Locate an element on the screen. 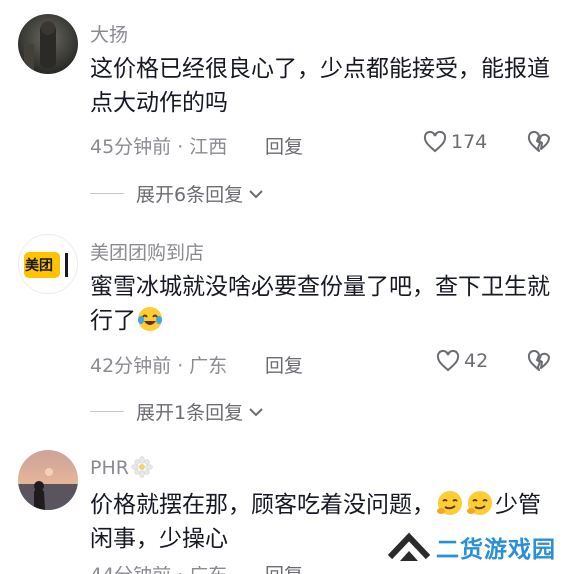 Image resolution: width=578 pixels, height=574 pixels. like-count: 174 is located at coordinates (469, 142).